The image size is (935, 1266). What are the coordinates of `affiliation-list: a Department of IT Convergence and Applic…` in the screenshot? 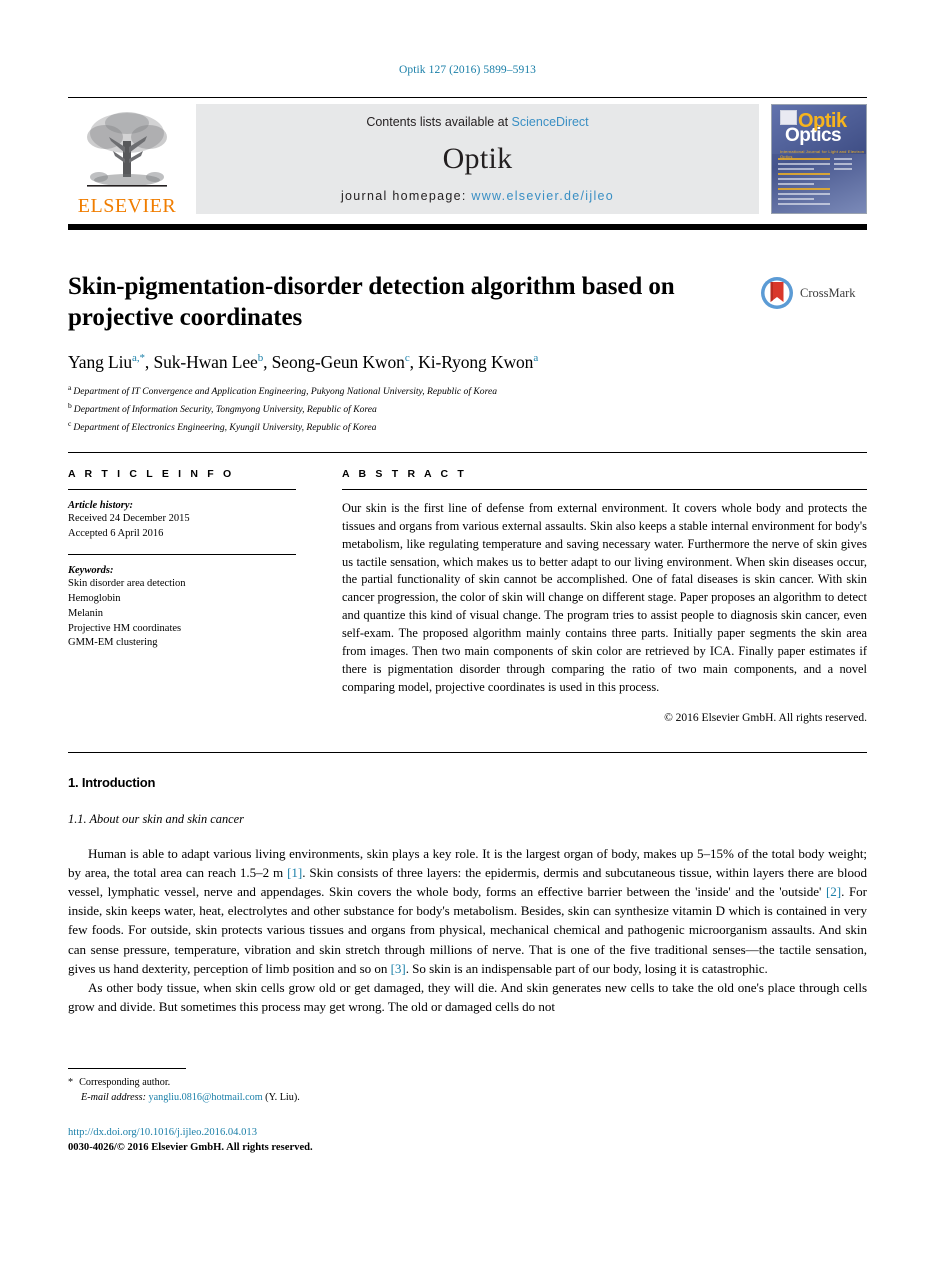 It's located at (467, 409).